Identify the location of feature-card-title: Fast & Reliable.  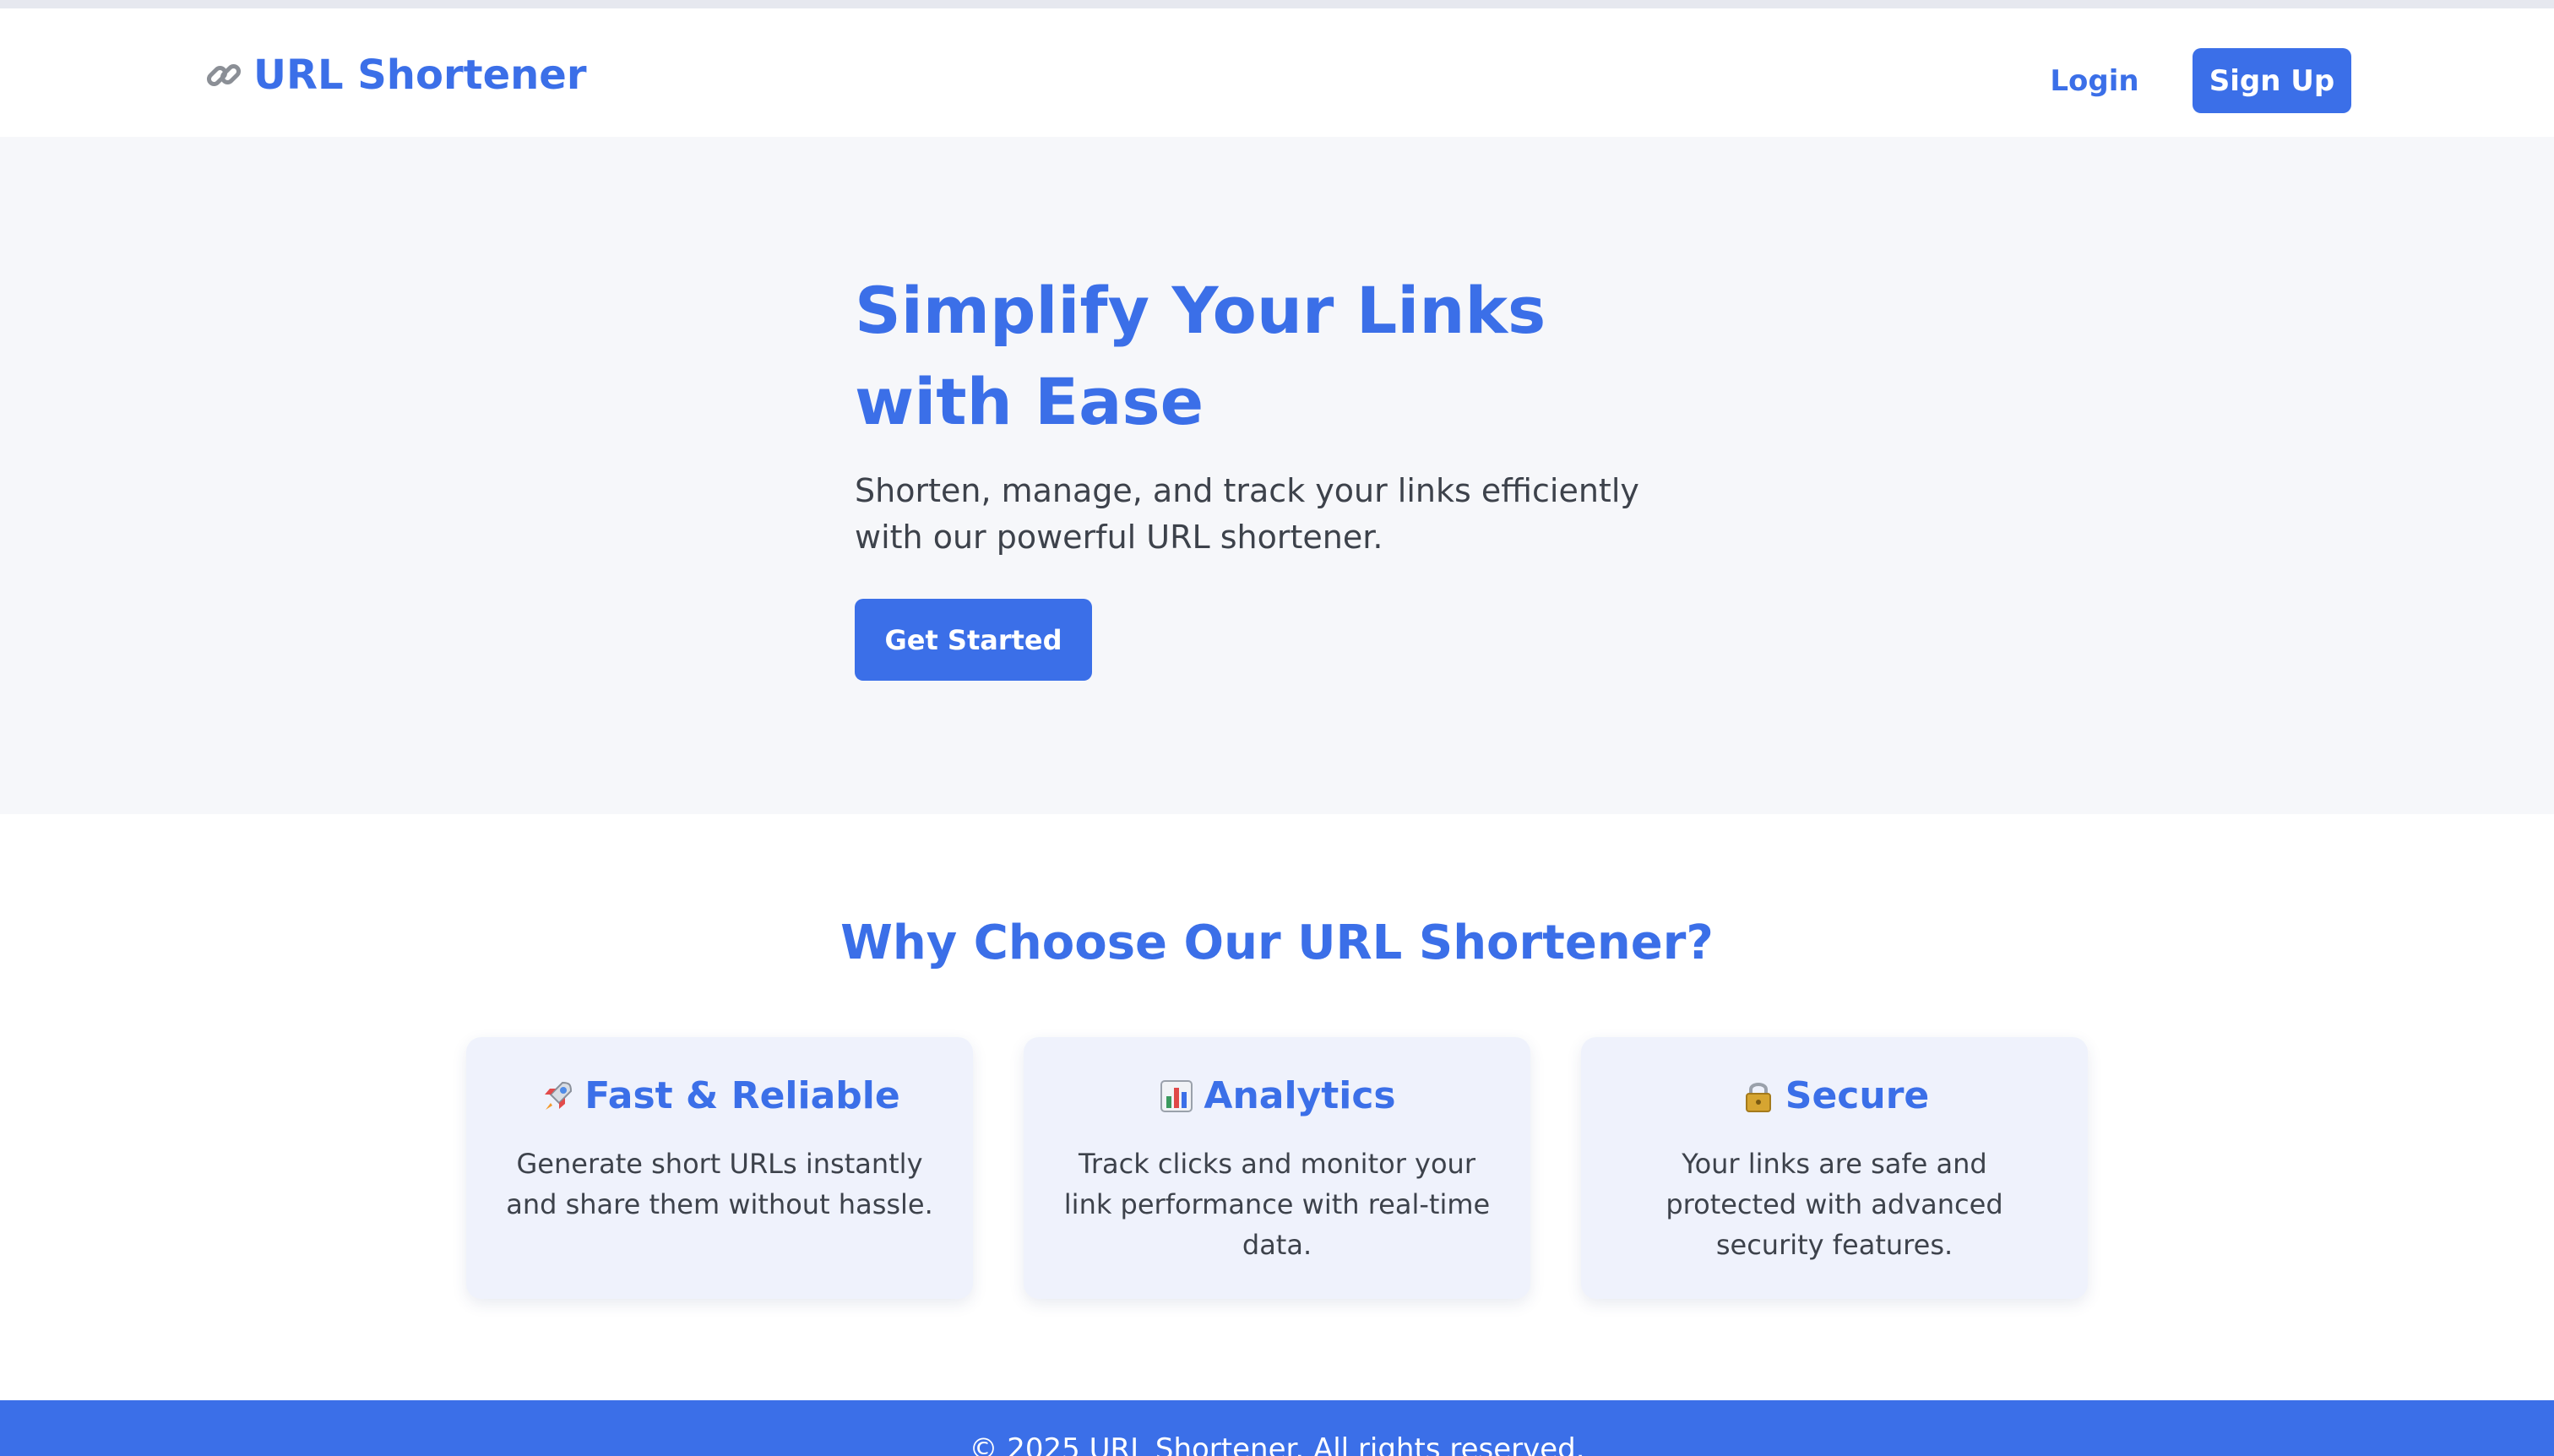
(719, 1095).